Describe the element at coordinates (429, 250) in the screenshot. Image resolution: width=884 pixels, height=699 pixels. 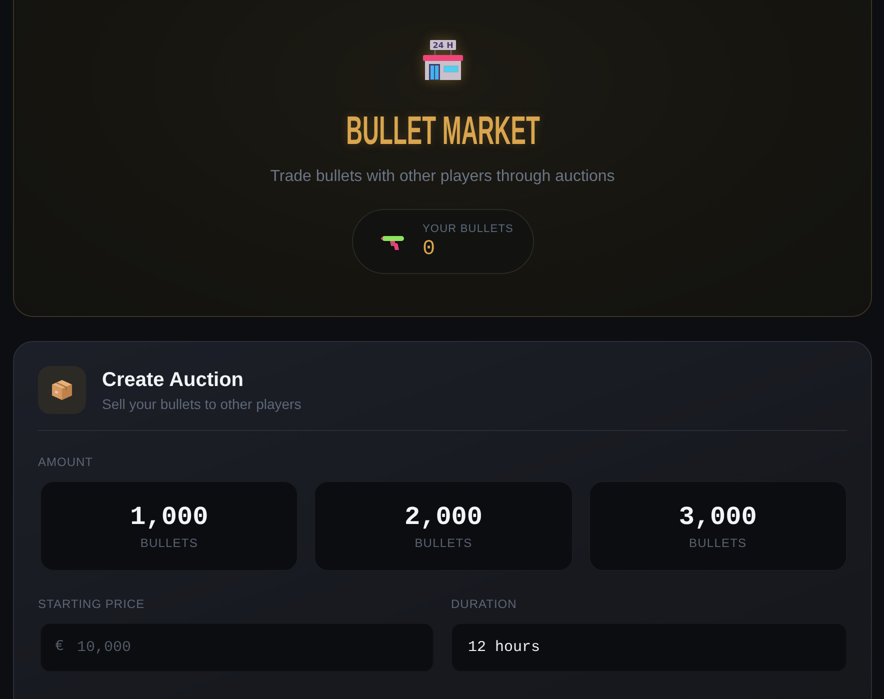
I see `balance-value: 0` at that location.